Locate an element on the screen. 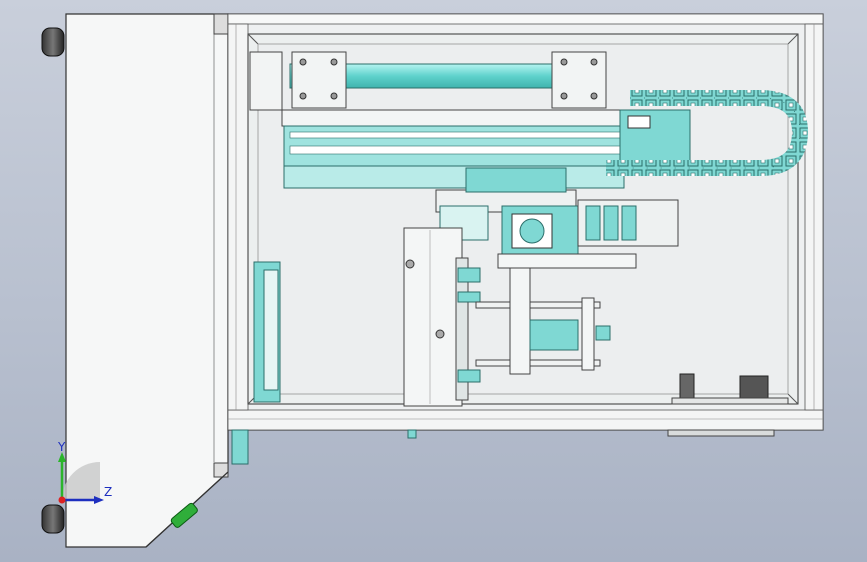 The height and width of the screenshot is (562, 867). door-knob-bottom is located at coordinates (53, 519).